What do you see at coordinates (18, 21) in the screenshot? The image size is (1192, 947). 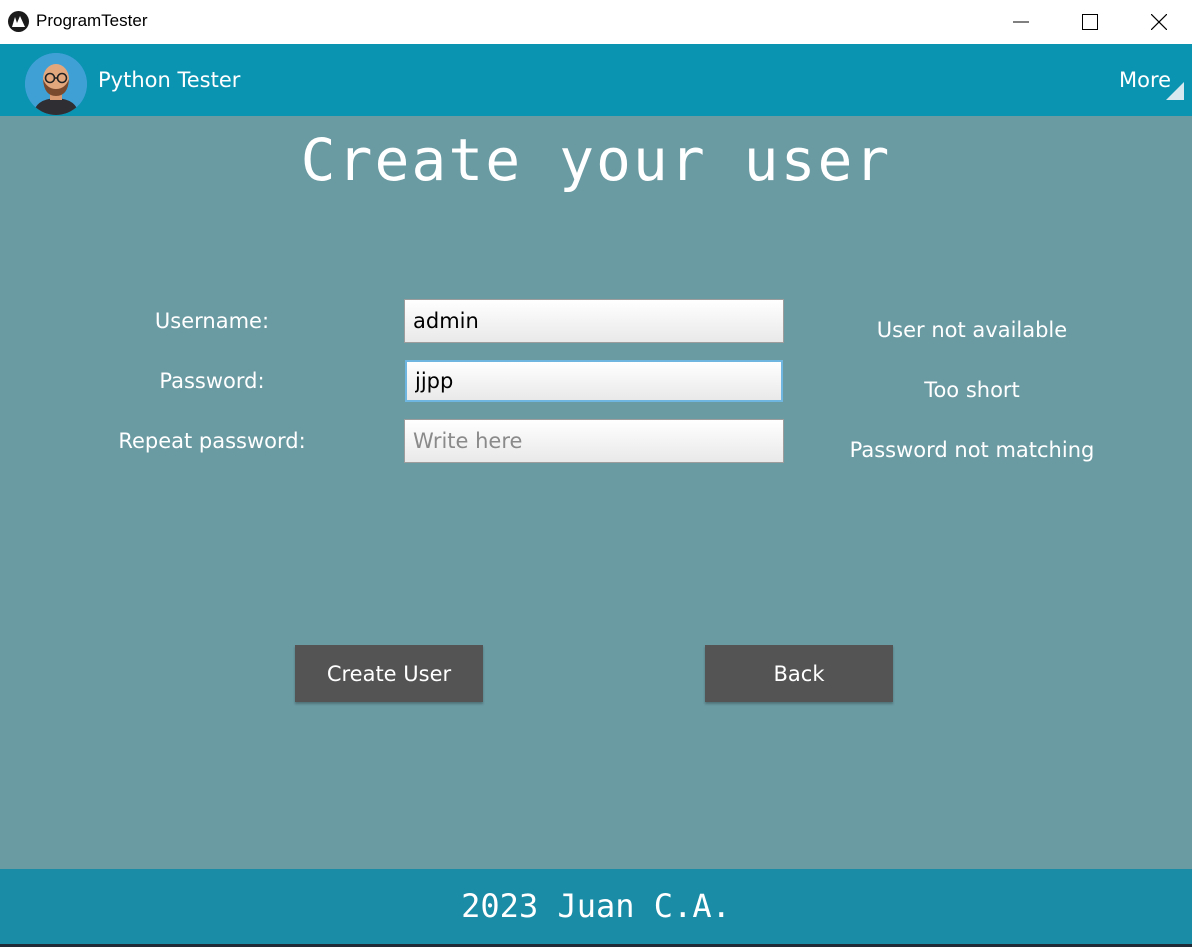 I see `kivy-app-icon` at bounding box center [18, 21].